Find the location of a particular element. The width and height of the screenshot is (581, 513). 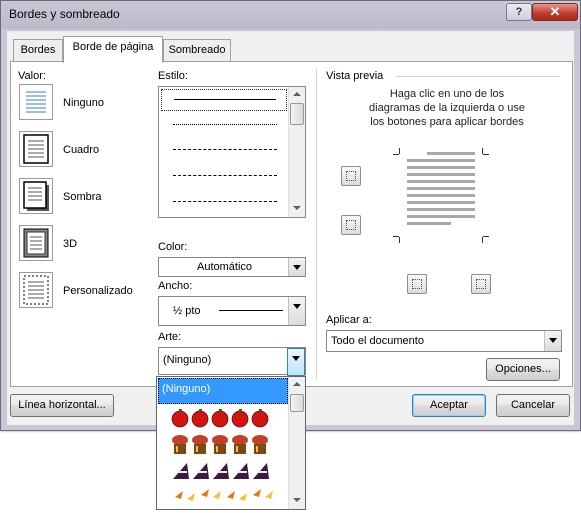

bottom-border-button is located at coordinates (351, 225).